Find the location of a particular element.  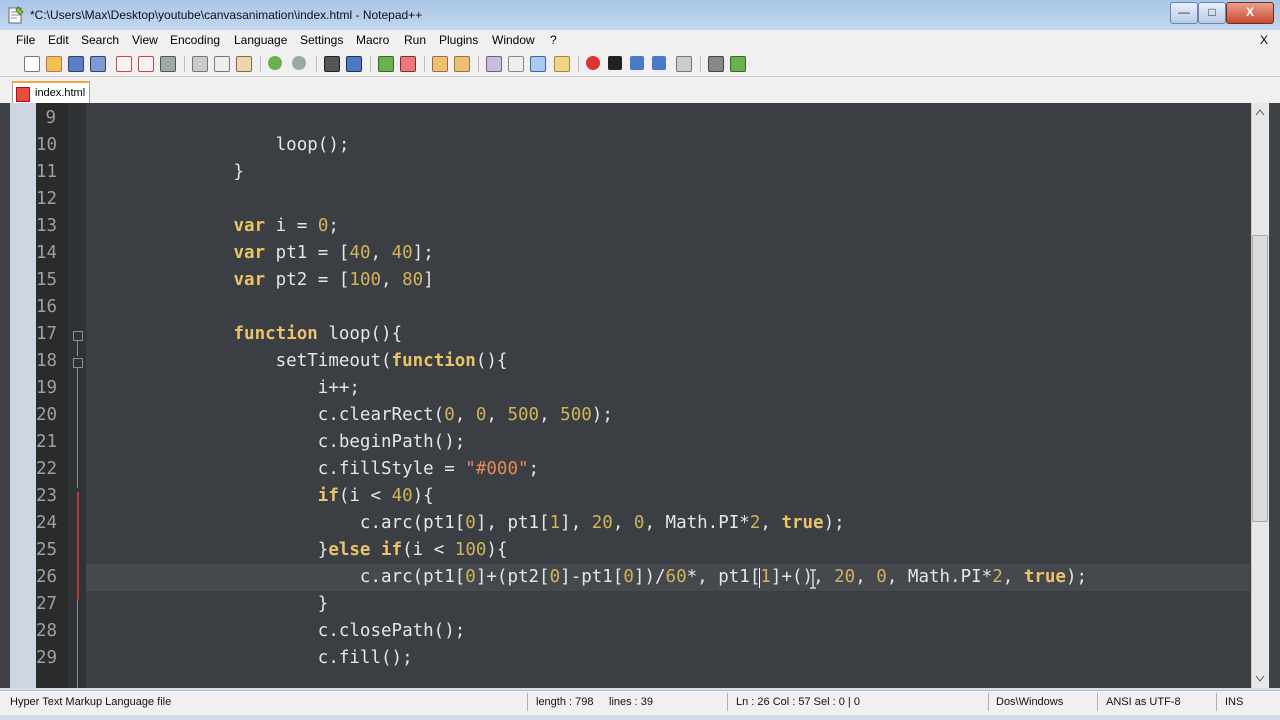

menu-file: File is located at coordinates (25, 40).